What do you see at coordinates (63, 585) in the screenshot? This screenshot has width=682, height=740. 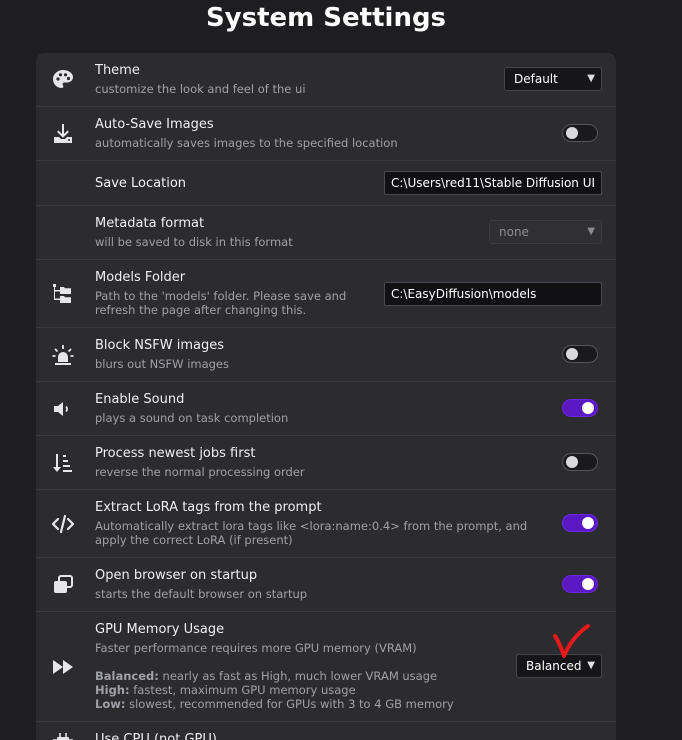 I see `window-restore-icon` at bounding box center [63, 585].